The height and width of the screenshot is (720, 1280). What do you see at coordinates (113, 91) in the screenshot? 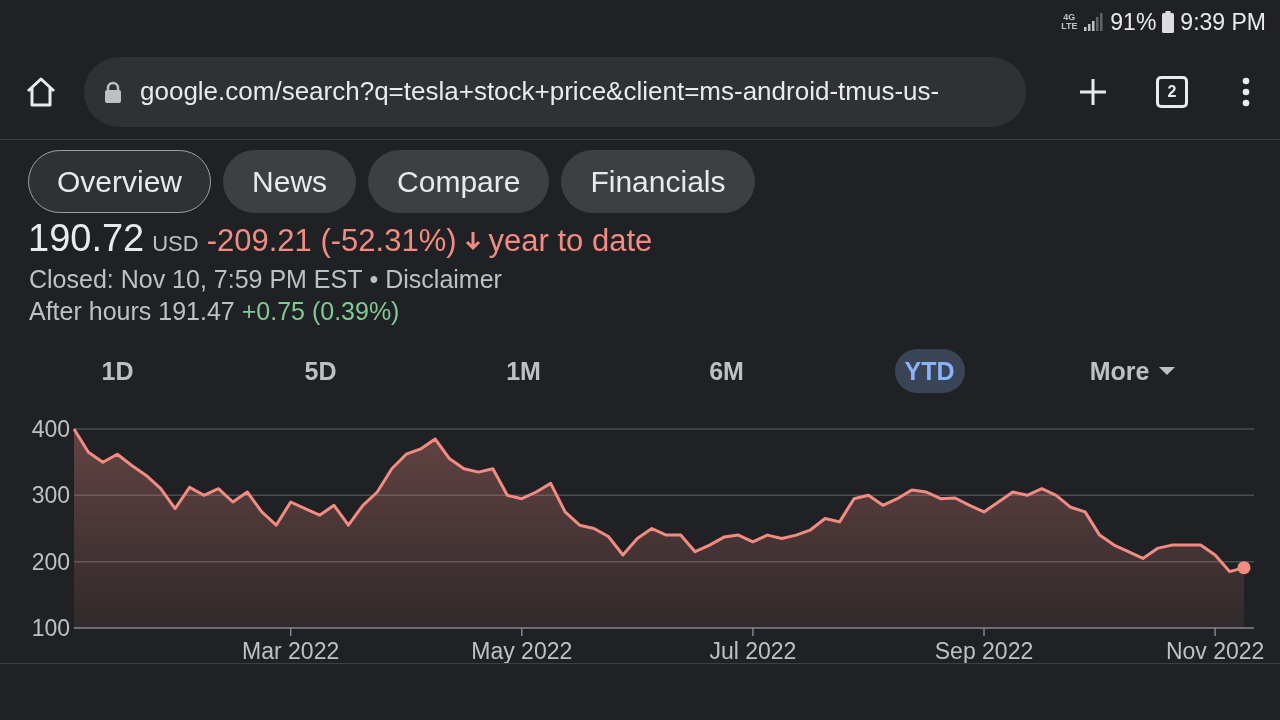
I see `lock-icon` at bounding box center [113, 91].